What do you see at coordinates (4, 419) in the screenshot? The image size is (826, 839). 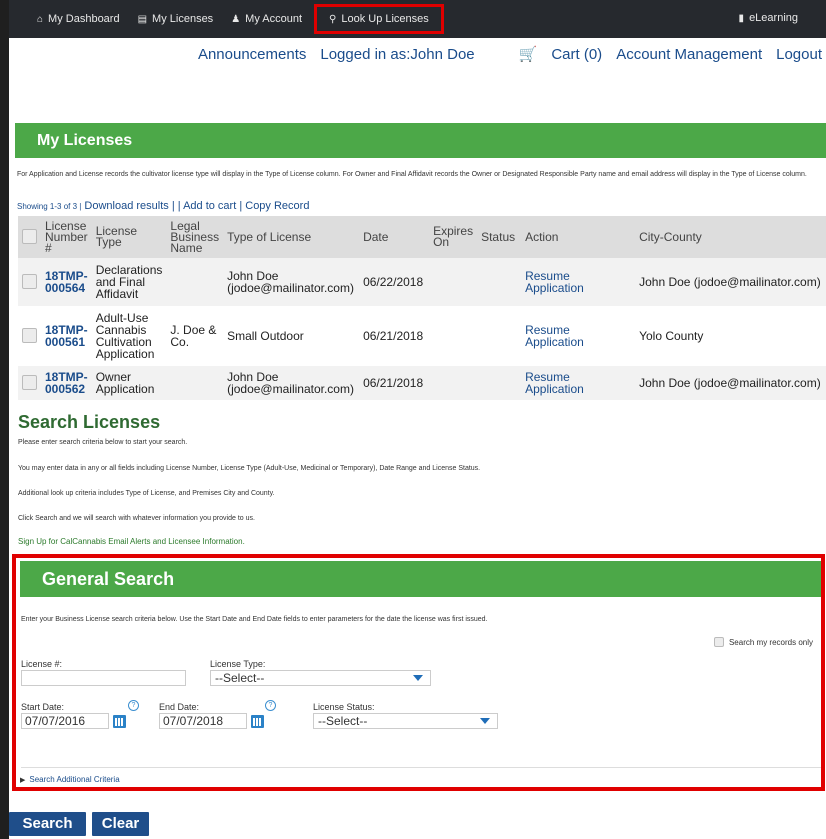 I see `window-frame` at bounding box center [4, 419].